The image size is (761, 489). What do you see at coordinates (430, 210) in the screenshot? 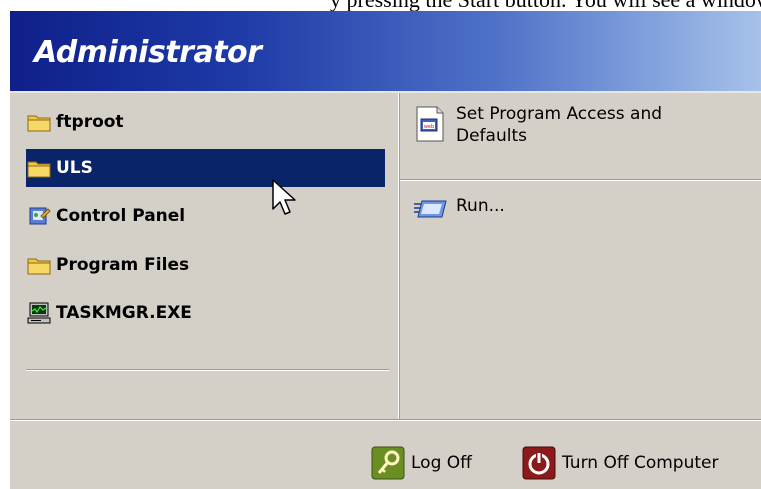
I see `run-icon` at bounding box center [430, 210].